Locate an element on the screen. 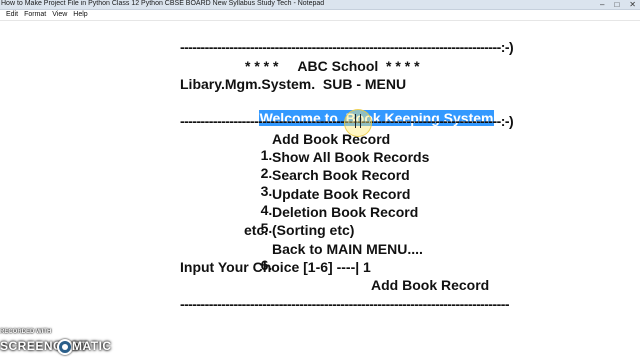 The width and height of the screenshot is (640, 360). watermark-recorded-with: RECORDED WITH is located at coordinates (26, 332).